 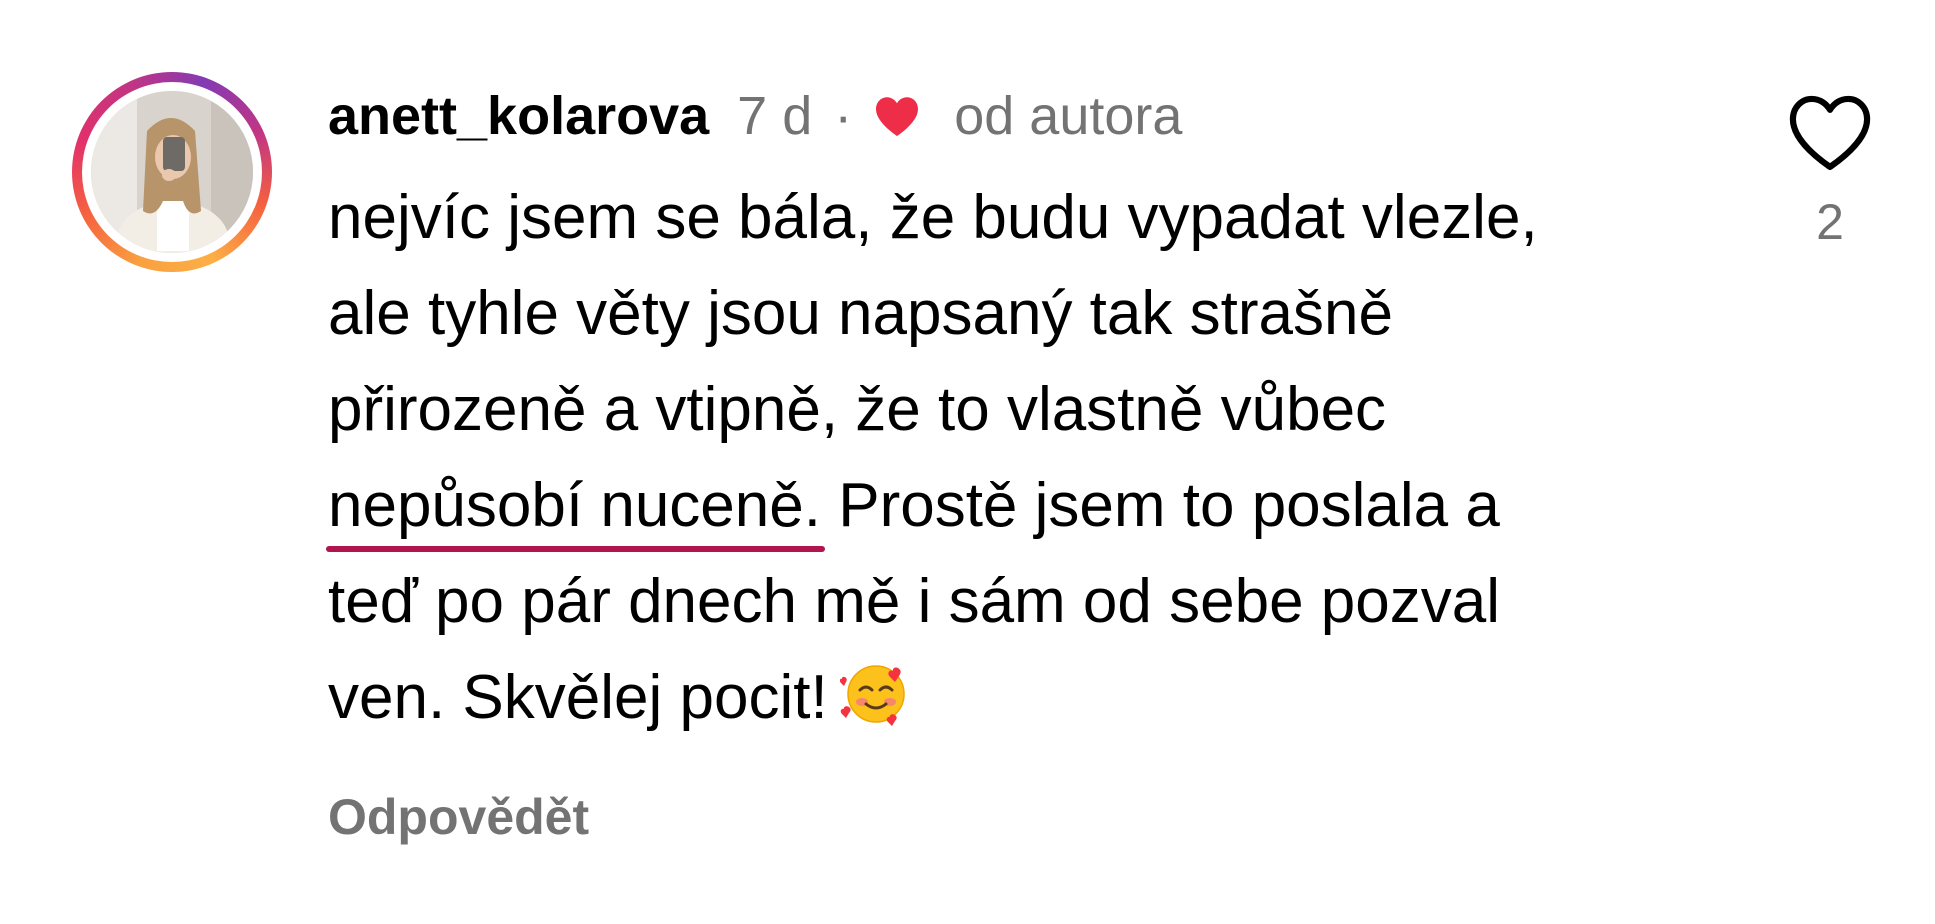 I want to click on avatar-story-ring, so click(x=172, y=172).